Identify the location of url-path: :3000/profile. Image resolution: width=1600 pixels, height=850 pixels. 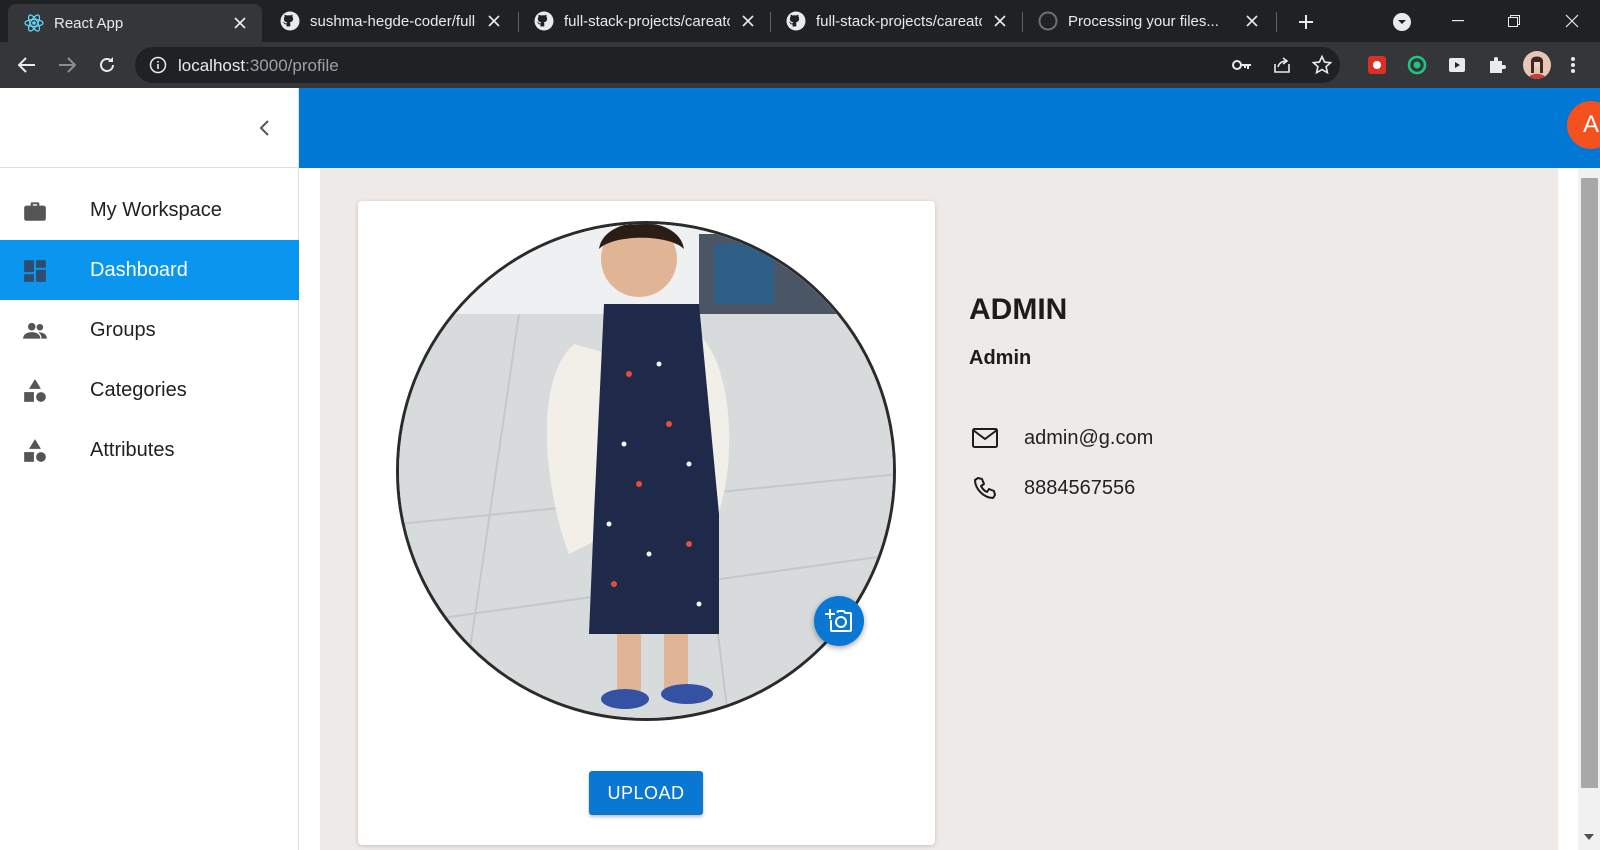
(292, 65).